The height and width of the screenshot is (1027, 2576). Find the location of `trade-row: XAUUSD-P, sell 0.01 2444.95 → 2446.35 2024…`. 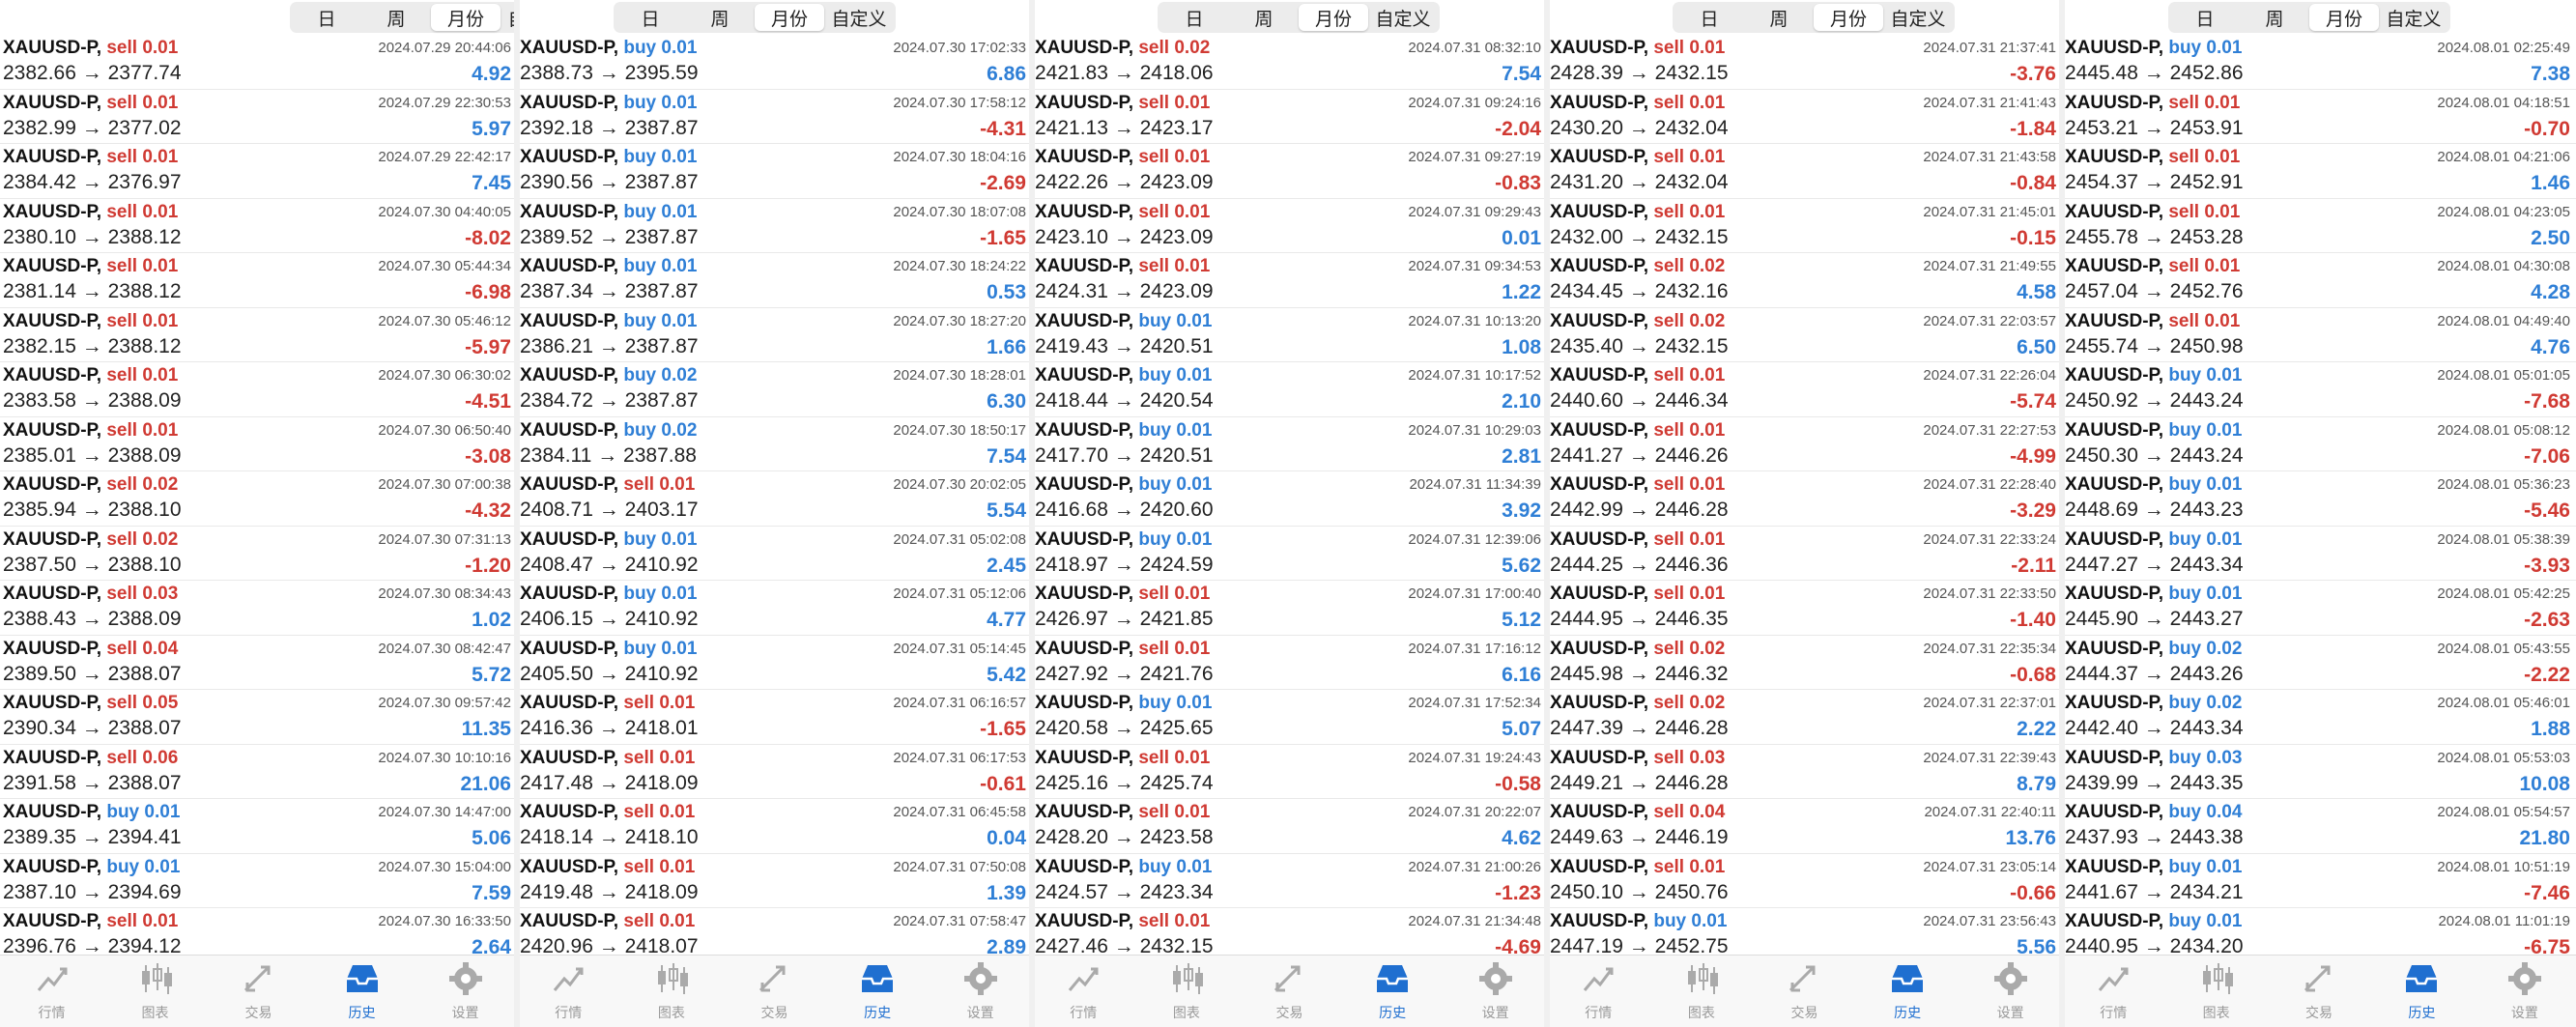

trade-row: XAUUSD-P, sell 0.01 2444.95 → 2446.35 2024… is located at coordinates (1805, 608).